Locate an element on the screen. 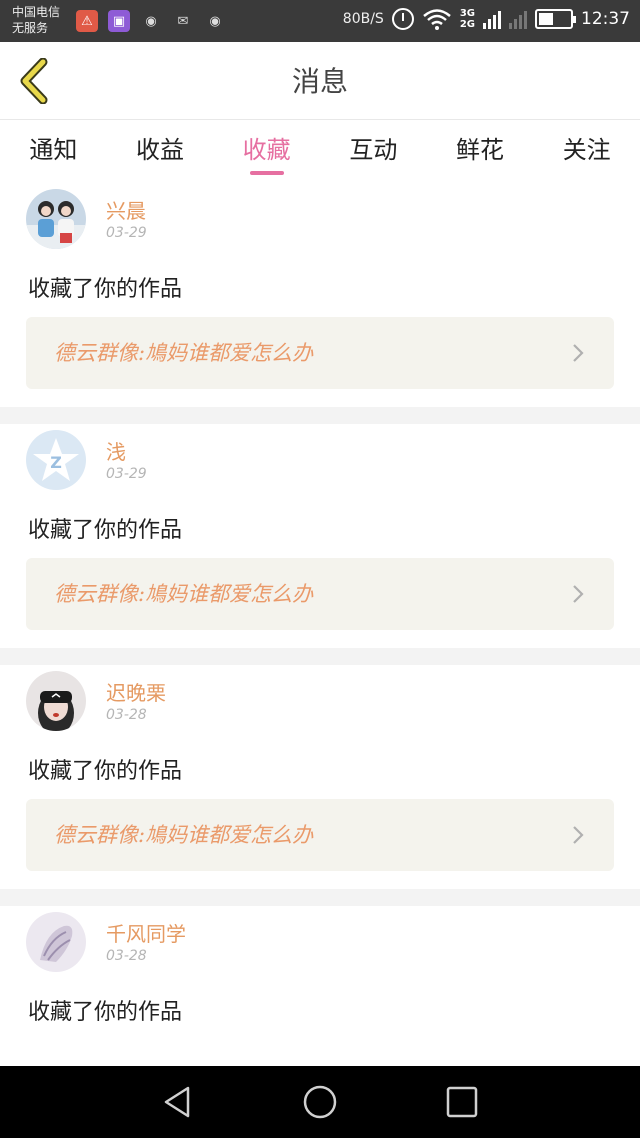 This screenshot has height=1138, width=640. system-nav-bar is located at coordinates (320, 1102).